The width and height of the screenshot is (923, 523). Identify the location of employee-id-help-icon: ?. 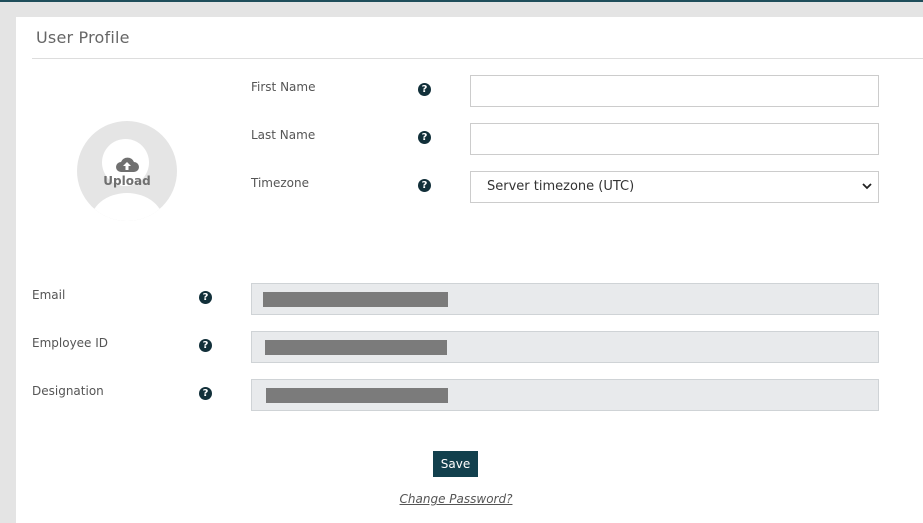
(205, 345).